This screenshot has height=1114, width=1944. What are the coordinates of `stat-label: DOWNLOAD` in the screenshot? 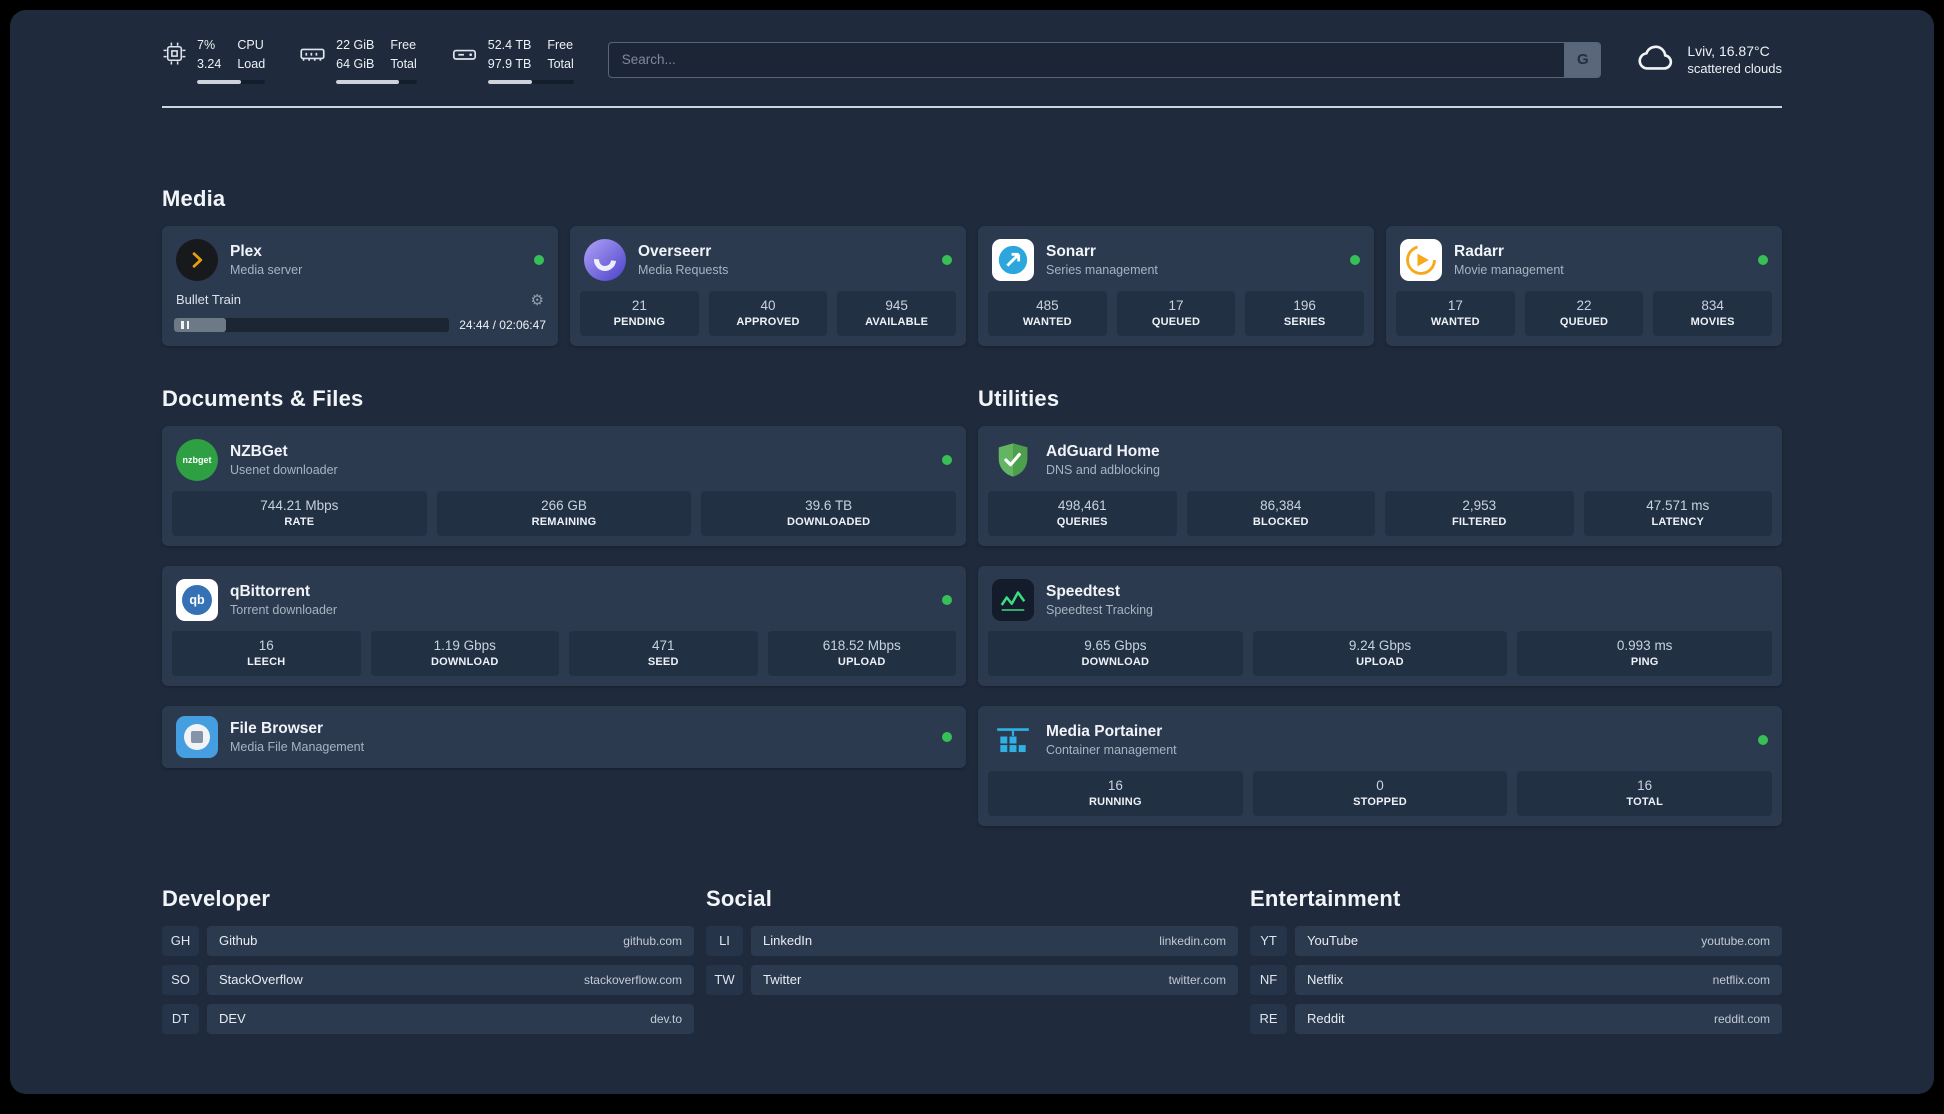 It's located at (464, 661).